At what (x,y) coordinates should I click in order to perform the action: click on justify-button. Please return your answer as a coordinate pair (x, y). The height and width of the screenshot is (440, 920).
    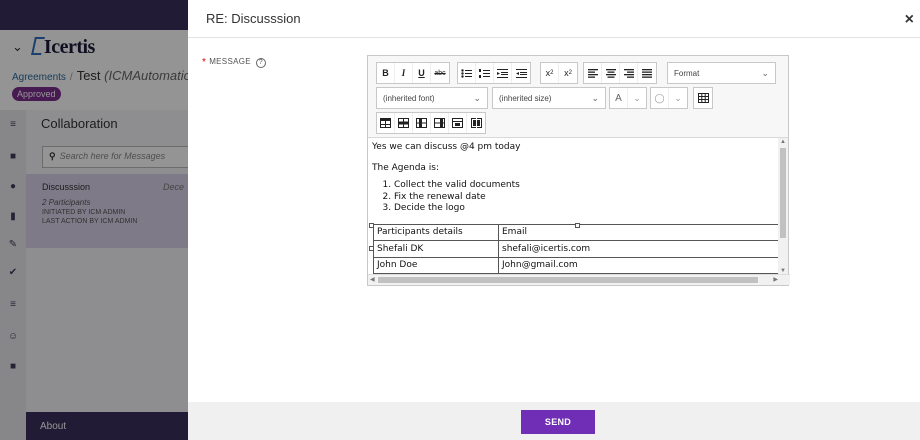
    Looking at the image, I should click on (647, 73).